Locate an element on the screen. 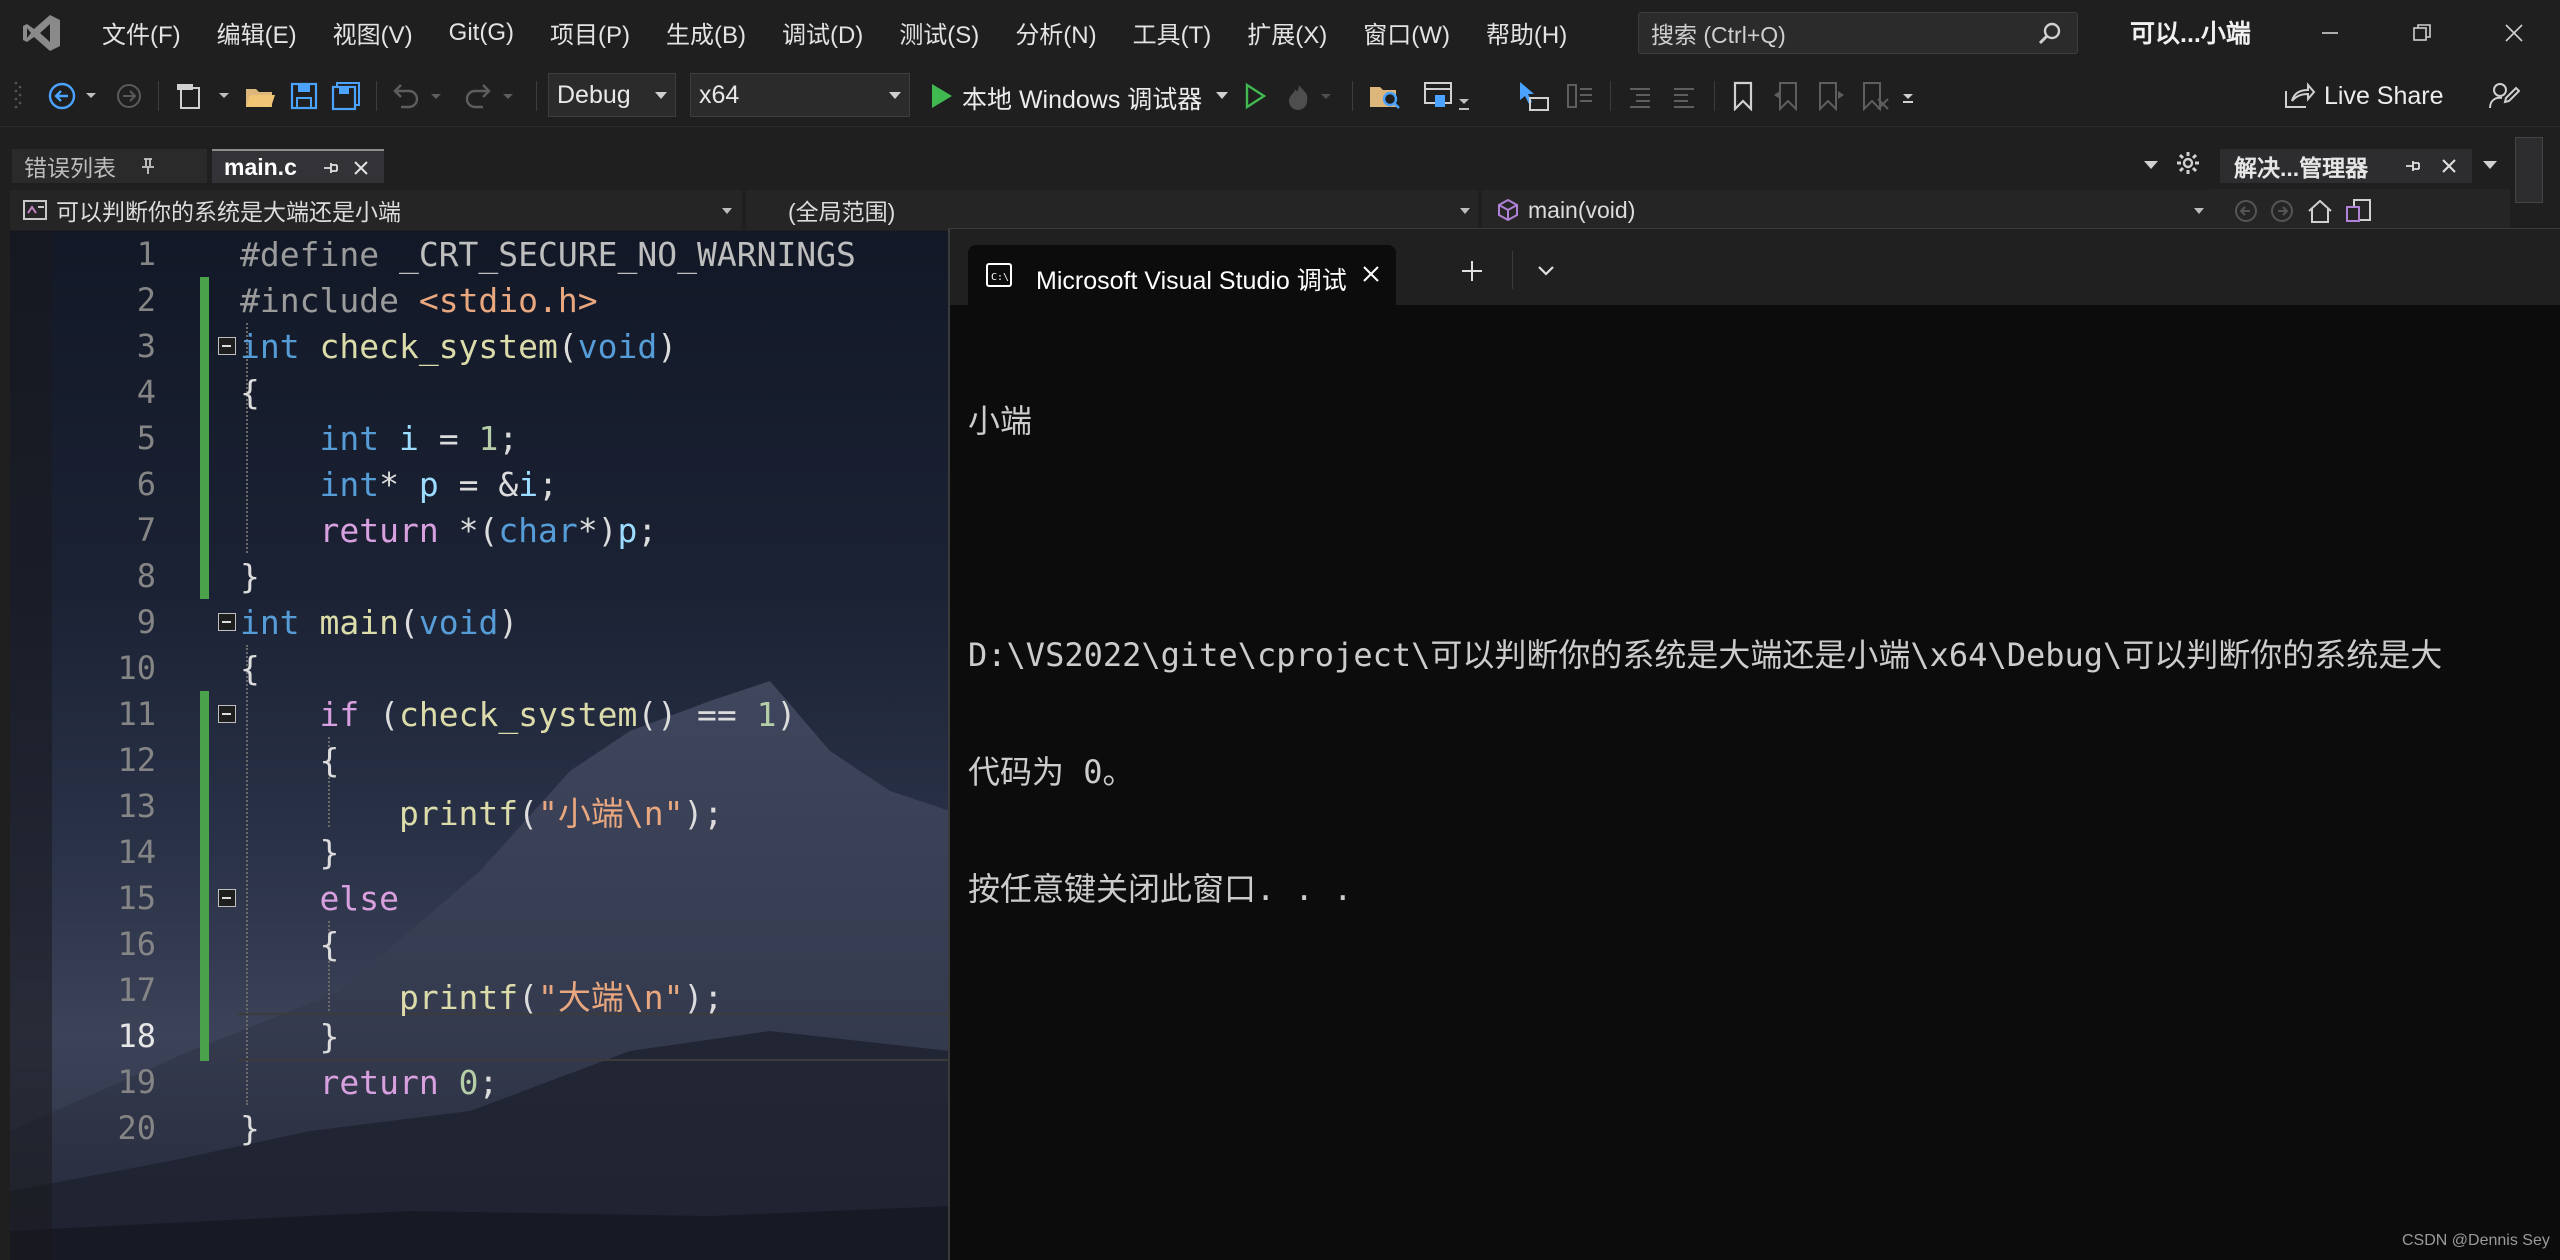 This screenshot has width=2560, height=1260. code-text: { is located at coordinates (250, 668).